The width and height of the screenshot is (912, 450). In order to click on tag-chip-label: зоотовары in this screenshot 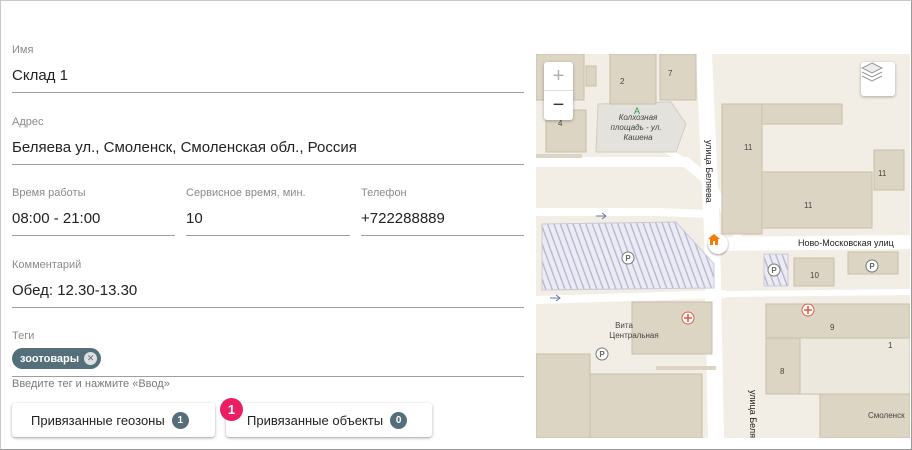, I will do `click(50, 358)`.